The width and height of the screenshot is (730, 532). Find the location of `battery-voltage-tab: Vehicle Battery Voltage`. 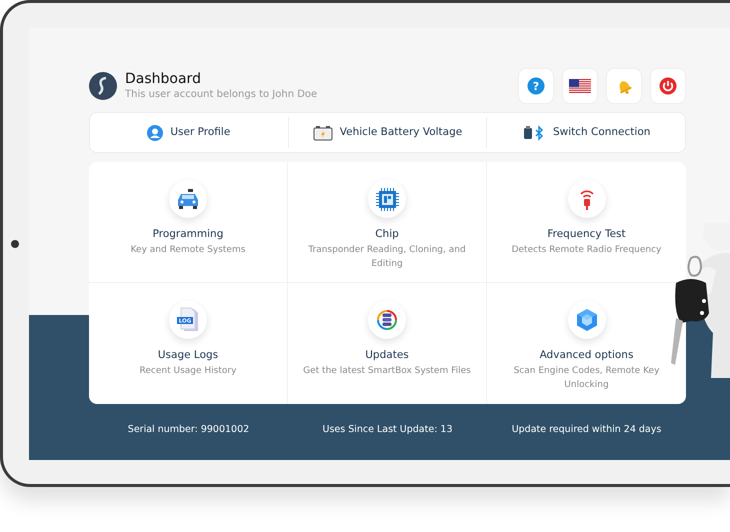

battery-voltage-tab: Vehicle Battery Voltage is located at coordinates (387, 132).